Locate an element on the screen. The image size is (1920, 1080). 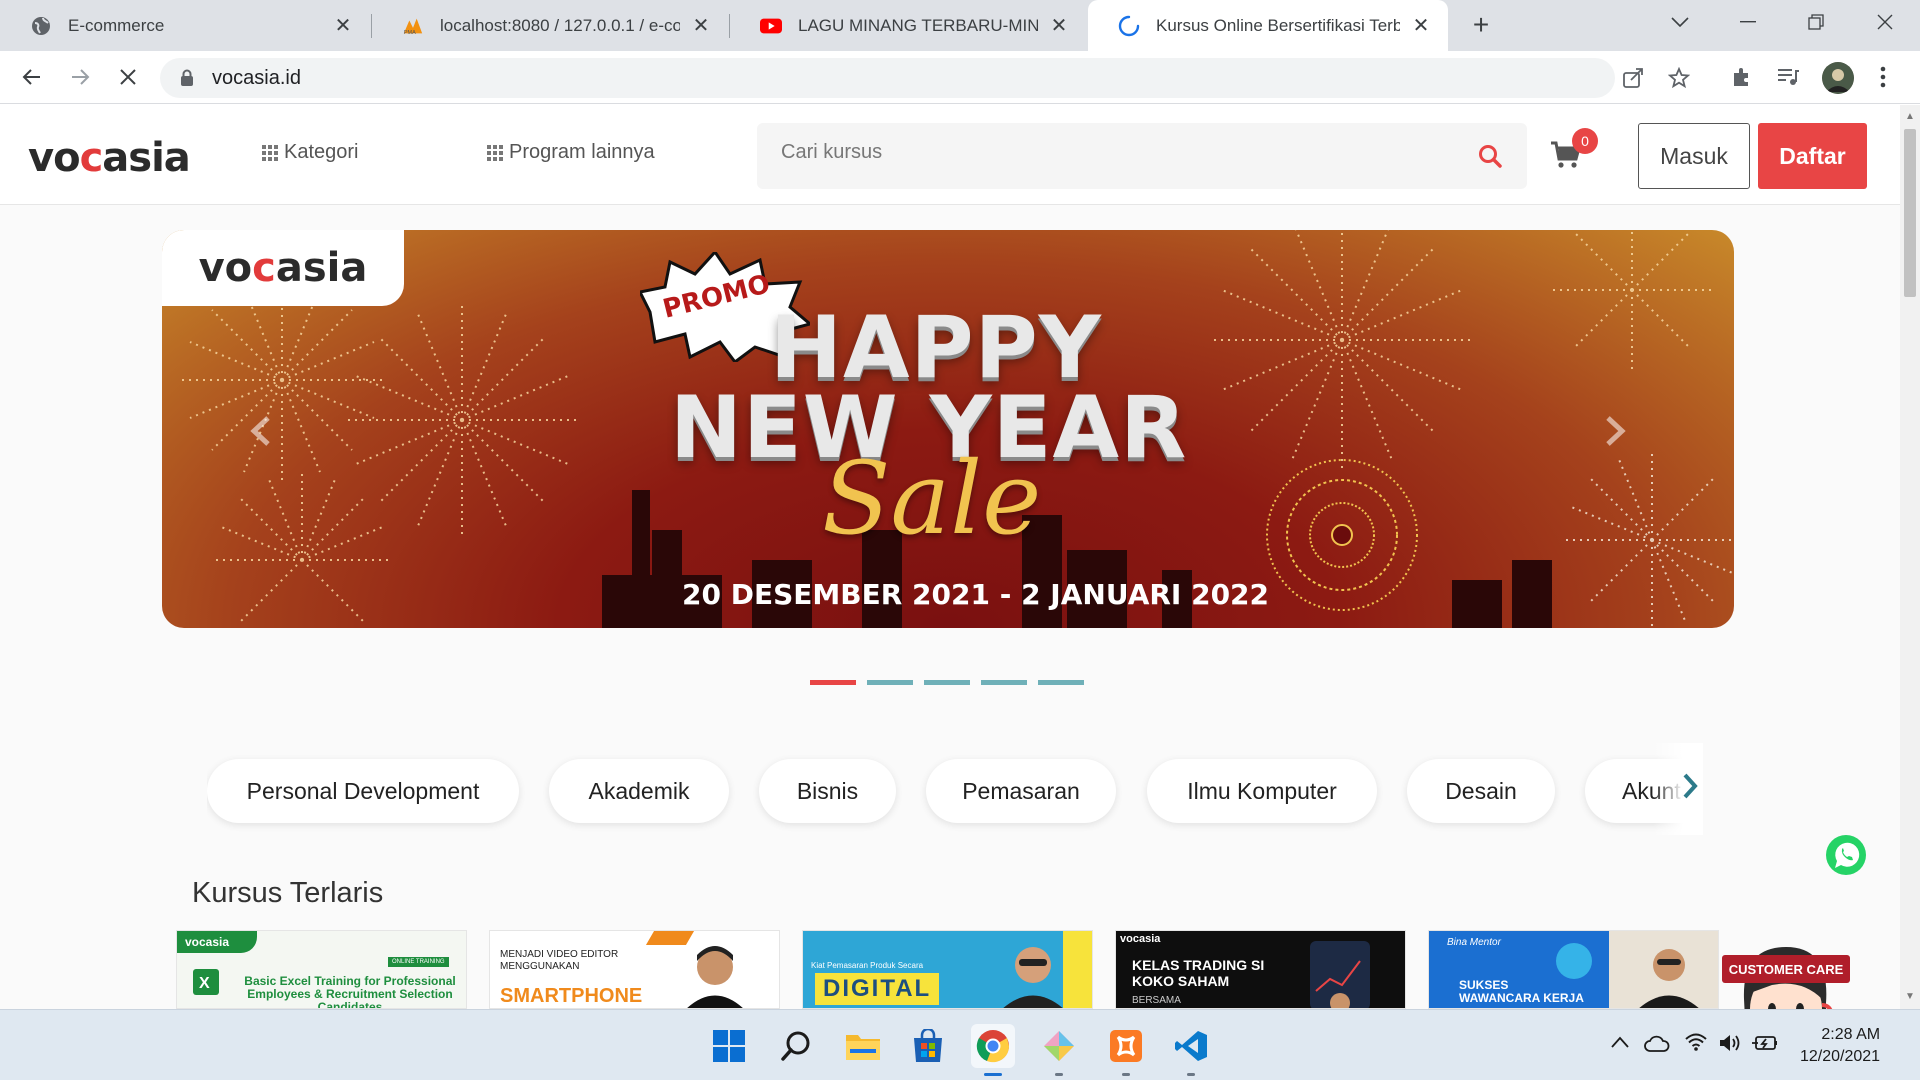
system-clock: 2:28 AM 12/20/2021 is located at coordinates (1840, 1046).